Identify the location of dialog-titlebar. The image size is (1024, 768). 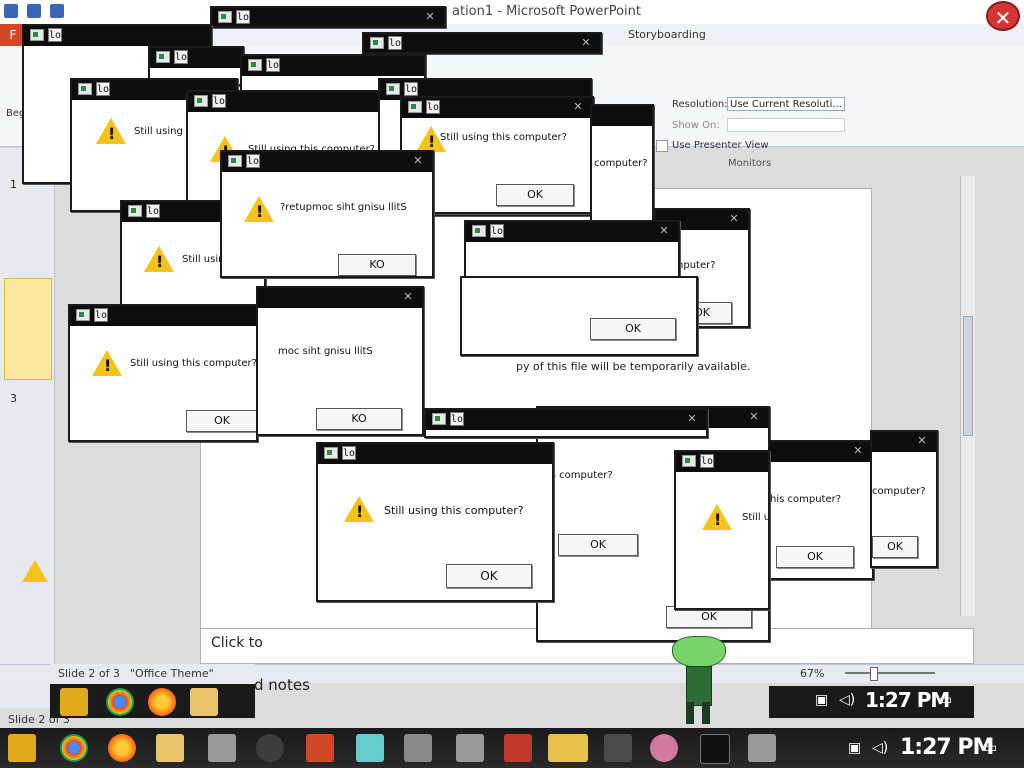
(622, 116).